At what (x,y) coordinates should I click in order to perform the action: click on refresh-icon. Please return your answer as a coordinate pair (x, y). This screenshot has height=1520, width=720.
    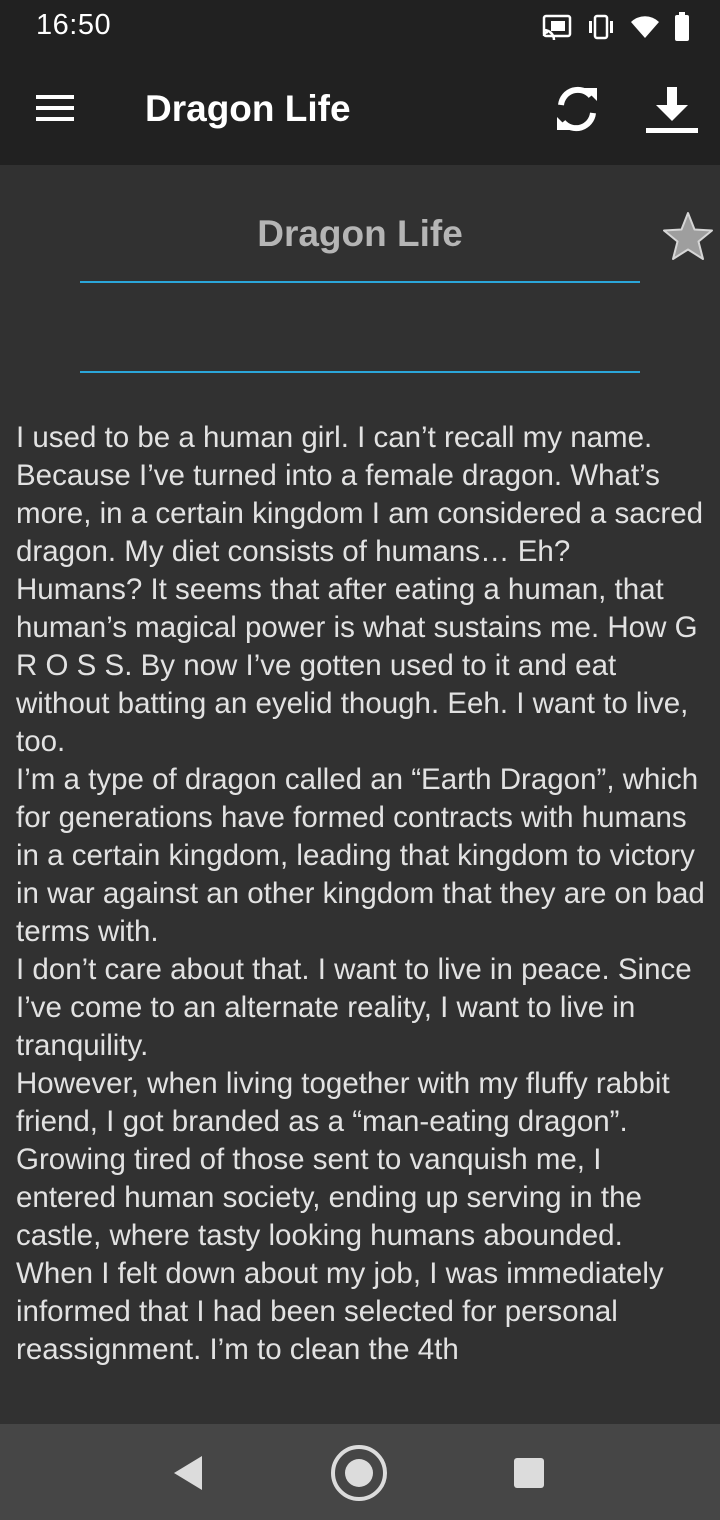
    Looking at the image, I should click on (577, 111).